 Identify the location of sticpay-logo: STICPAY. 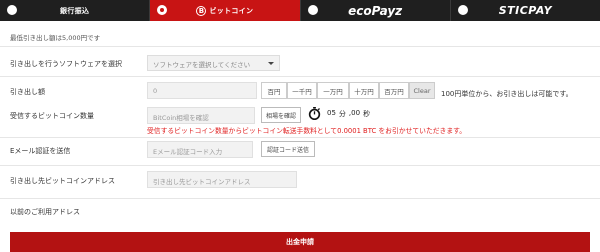
(525, 10).